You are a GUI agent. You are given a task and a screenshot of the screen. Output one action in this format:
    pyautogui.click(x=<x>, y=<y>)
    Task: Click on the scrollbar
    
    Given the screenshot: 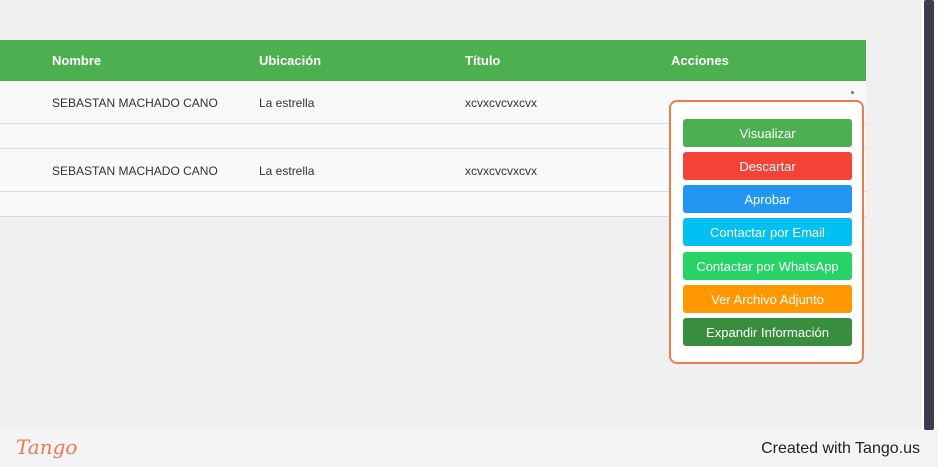 What is the action you would take?
    pyautogui.click(x=930, y=215)
    